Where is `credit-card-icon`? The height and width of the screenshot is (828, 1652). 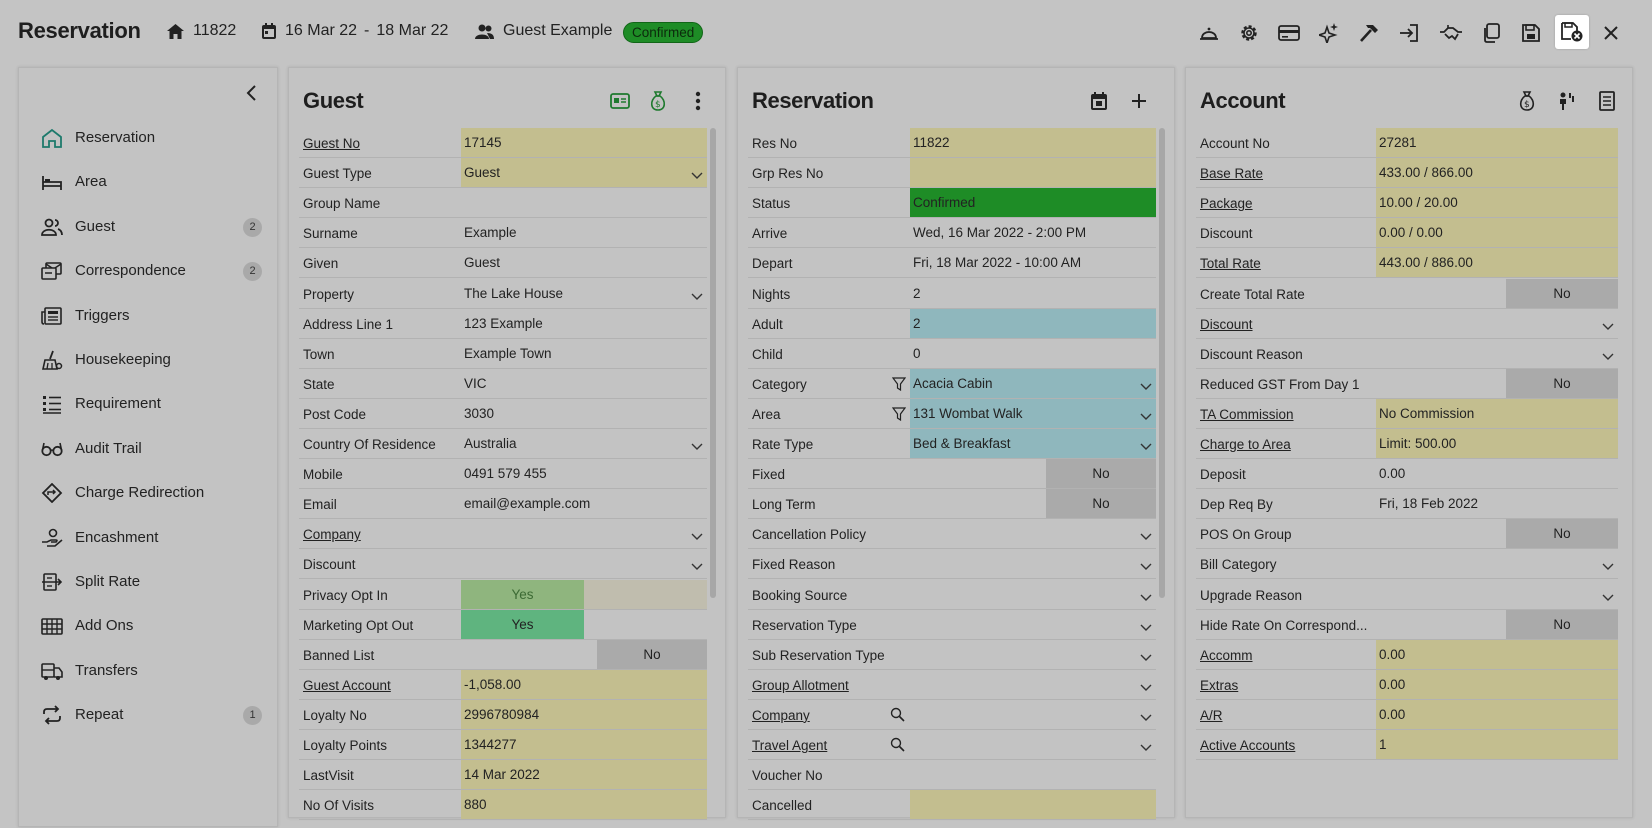
credit-card-icon is located at coordinates (1289, 33).